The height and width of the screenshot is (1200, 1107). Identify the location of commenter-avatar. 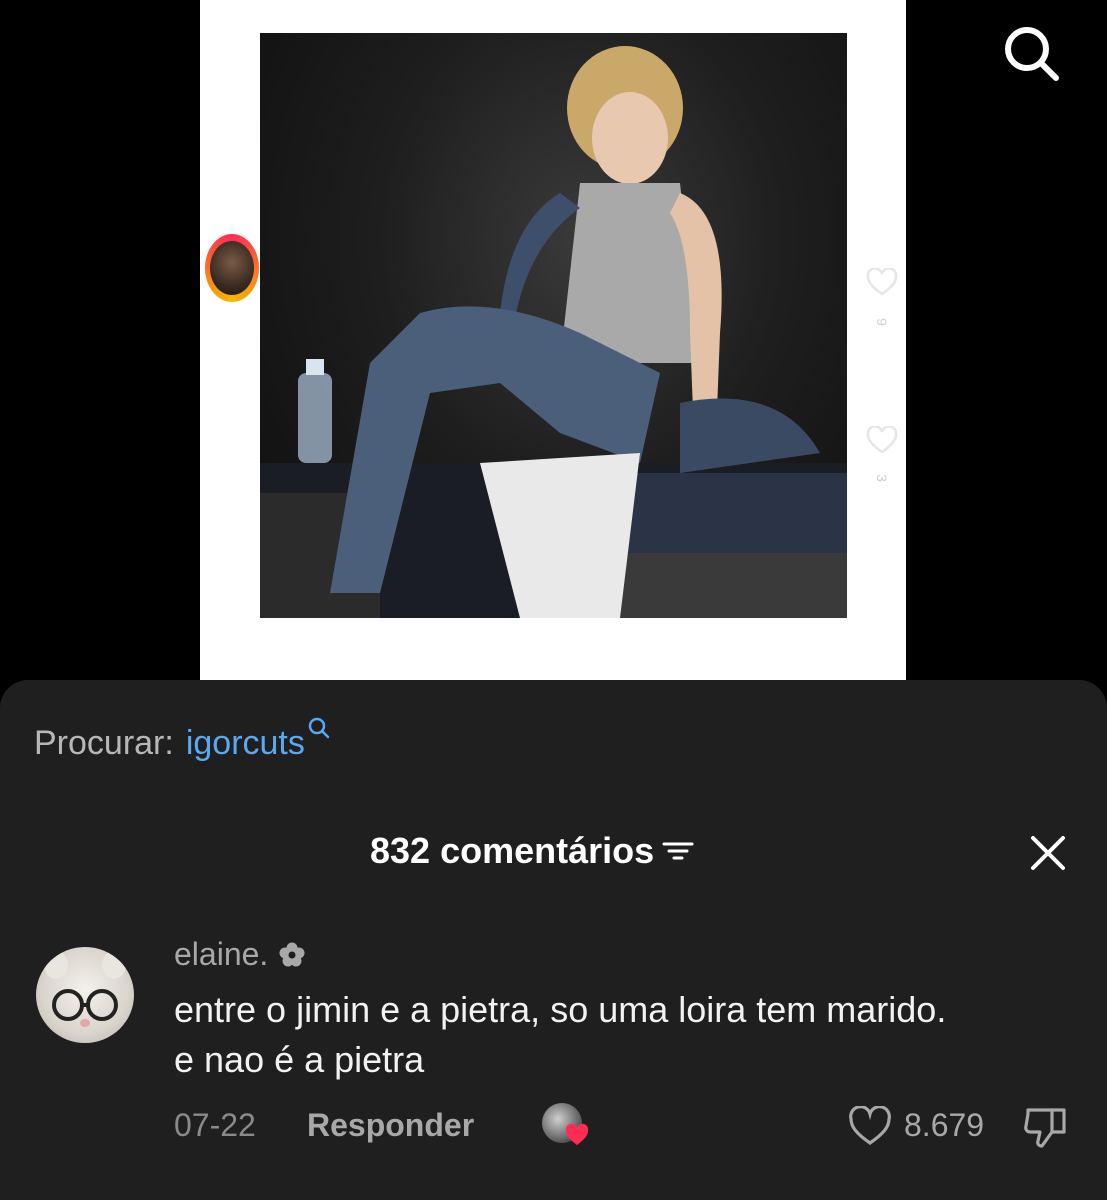
(85, 995).